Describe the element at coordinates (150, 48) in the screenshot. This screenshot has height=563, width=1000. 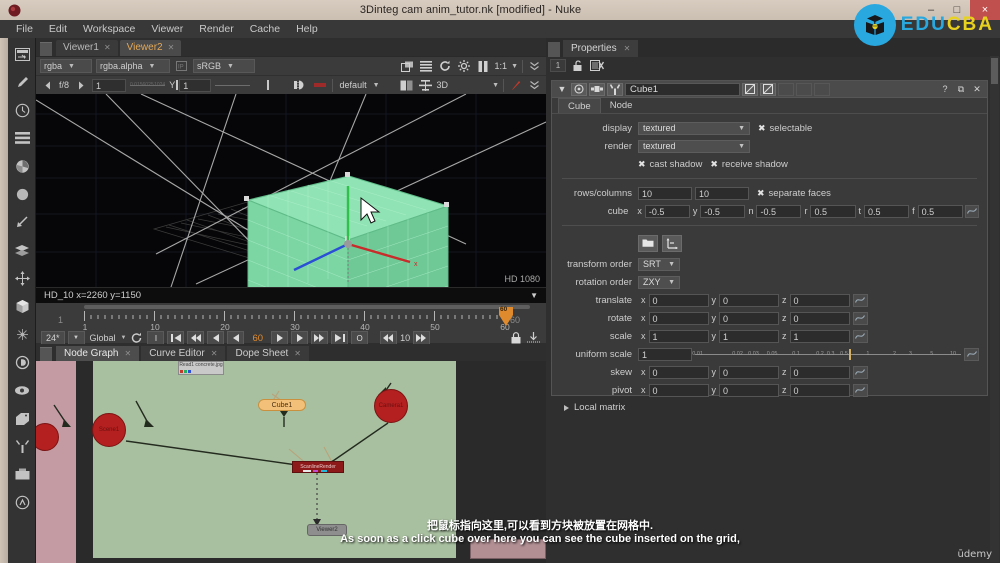
I see `tab-viewer2: Viewer2 ✕` at that location.